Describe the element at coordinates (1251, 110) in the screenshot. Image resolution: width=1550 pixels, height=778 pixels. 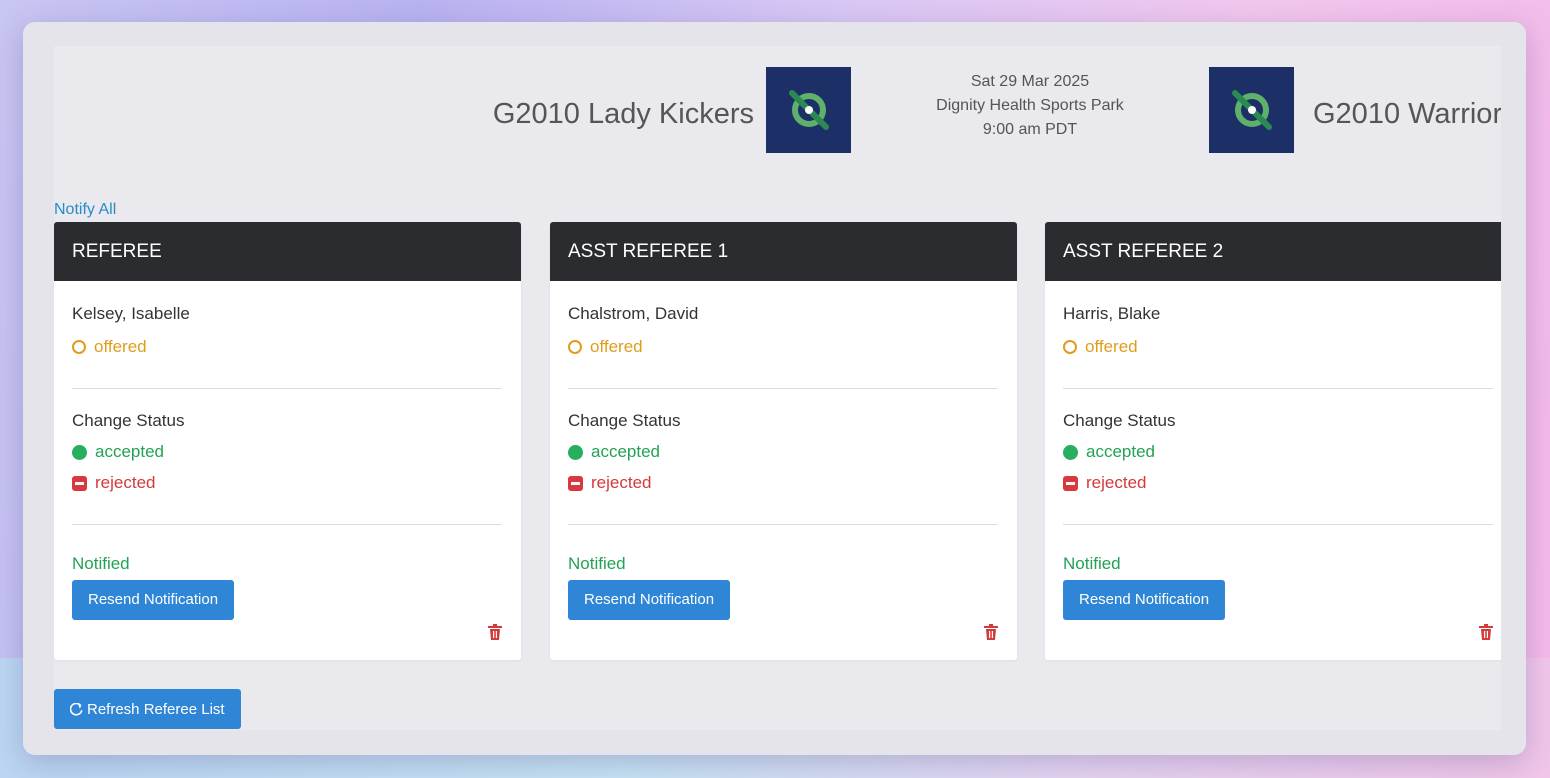
I see `away-team-logo-icon` at that location.